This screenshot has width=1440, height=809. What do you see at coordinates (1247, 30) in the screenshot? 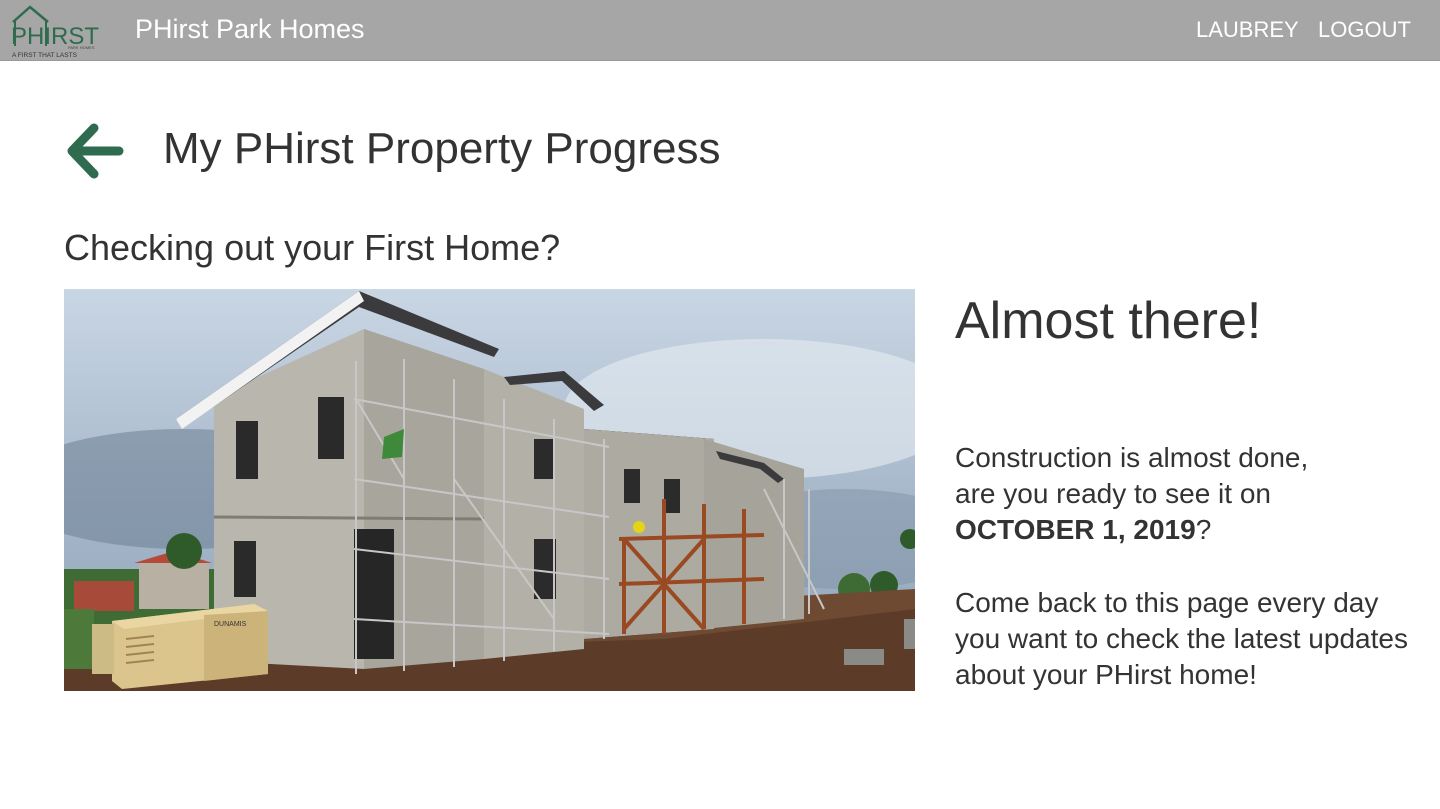
I see `user-menu-link: LAUBREY` at bounding box center [1247, 30].